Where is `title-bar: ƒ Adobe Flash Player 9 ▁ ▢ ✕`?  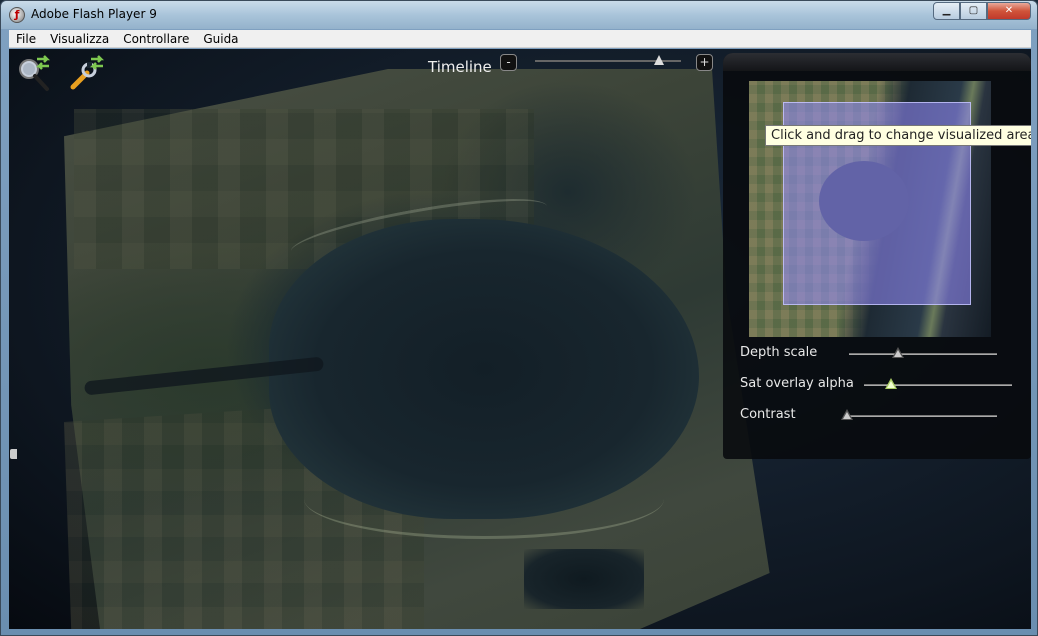 title-bar: ƒ Adobe Flash Player 9 ▁ ▢ ✕ is located at coordinates (519, 15).